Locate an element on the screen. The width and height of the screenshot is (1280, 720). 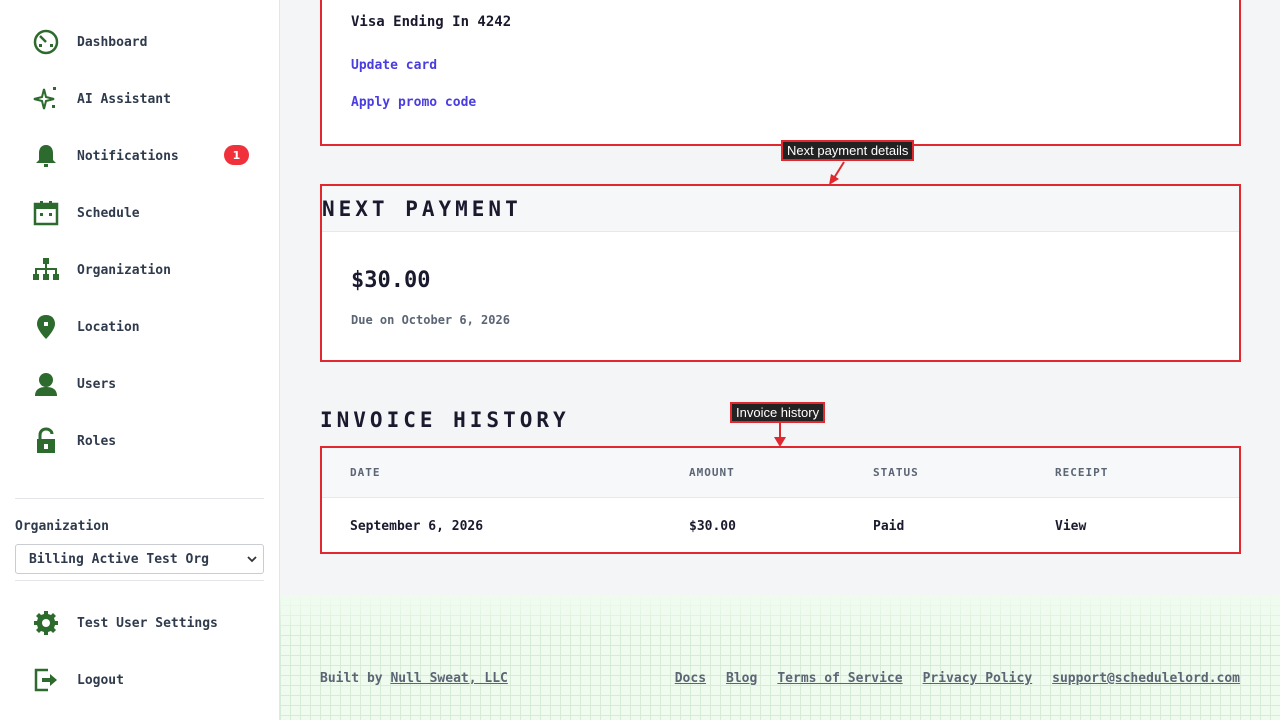
calendar-icon is located at coordinates (46, 213).